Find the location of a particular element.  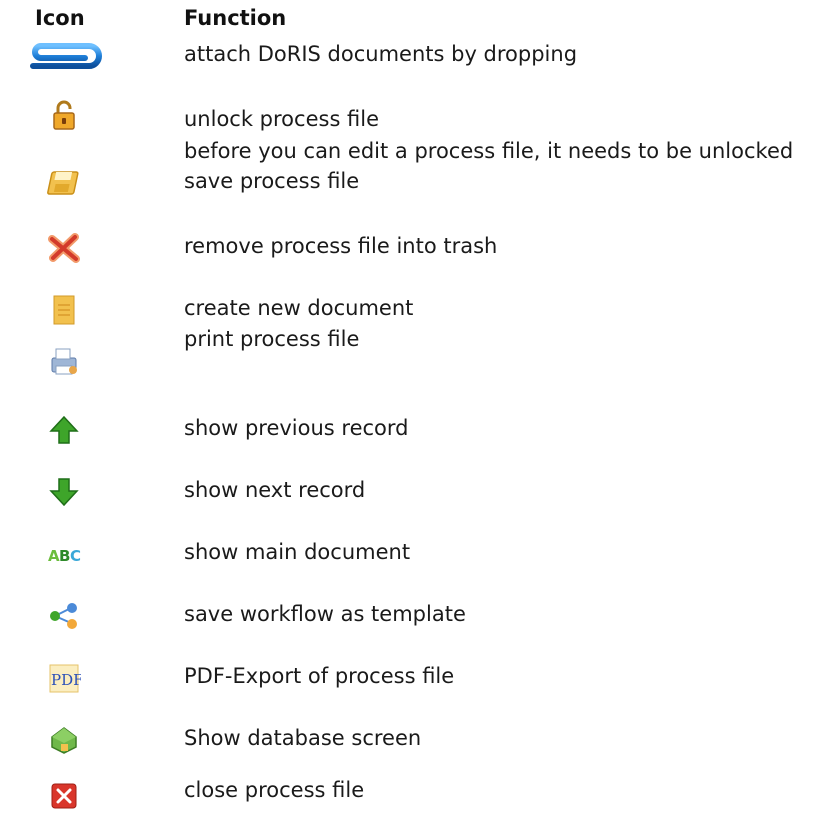

database-icon is located at coordinates (64, 740).